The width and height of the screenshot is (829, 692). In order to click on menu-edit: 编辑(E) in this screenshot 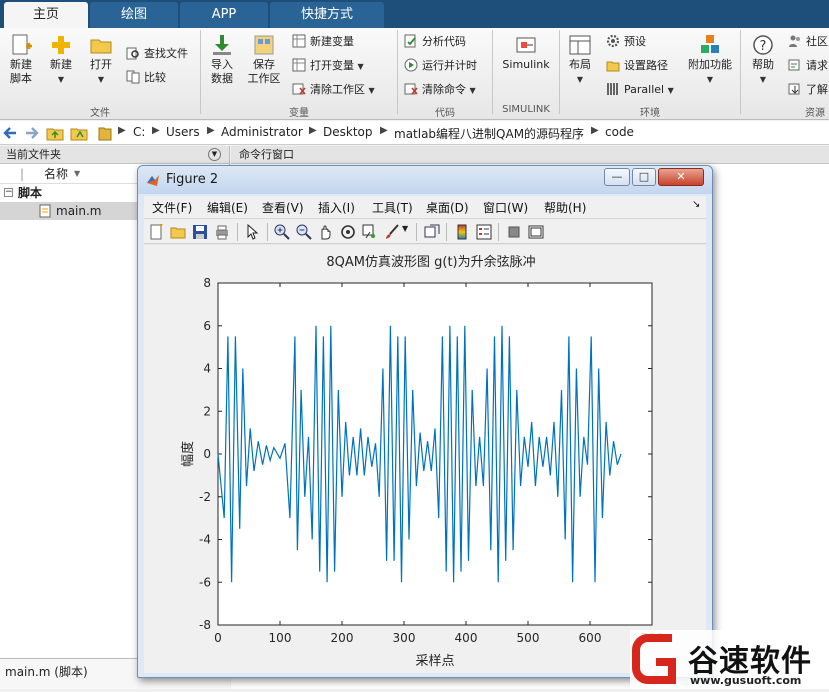, I will do `click(227, 207)`.